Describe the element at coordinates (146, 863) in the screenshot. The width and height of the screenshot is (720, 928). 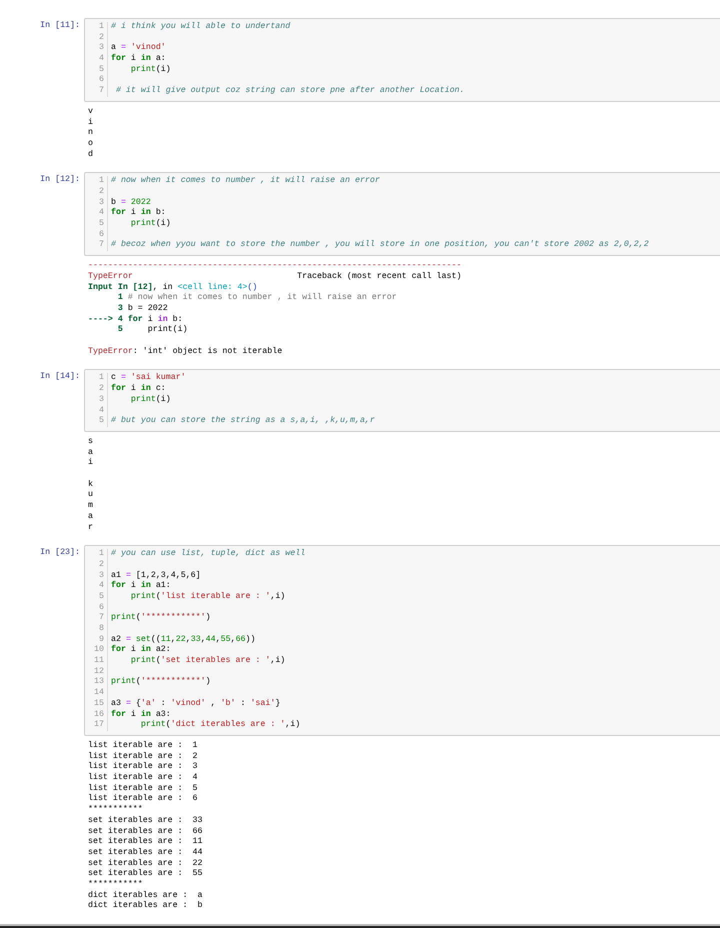
I see `output-line: set iterables are : 22` at that location.